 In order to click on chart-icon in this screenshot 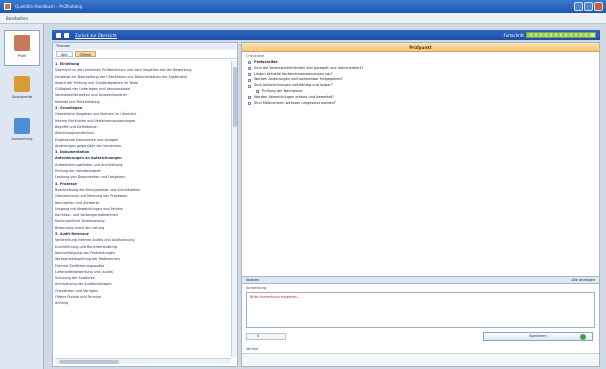, I will do `click(22, 126)`.